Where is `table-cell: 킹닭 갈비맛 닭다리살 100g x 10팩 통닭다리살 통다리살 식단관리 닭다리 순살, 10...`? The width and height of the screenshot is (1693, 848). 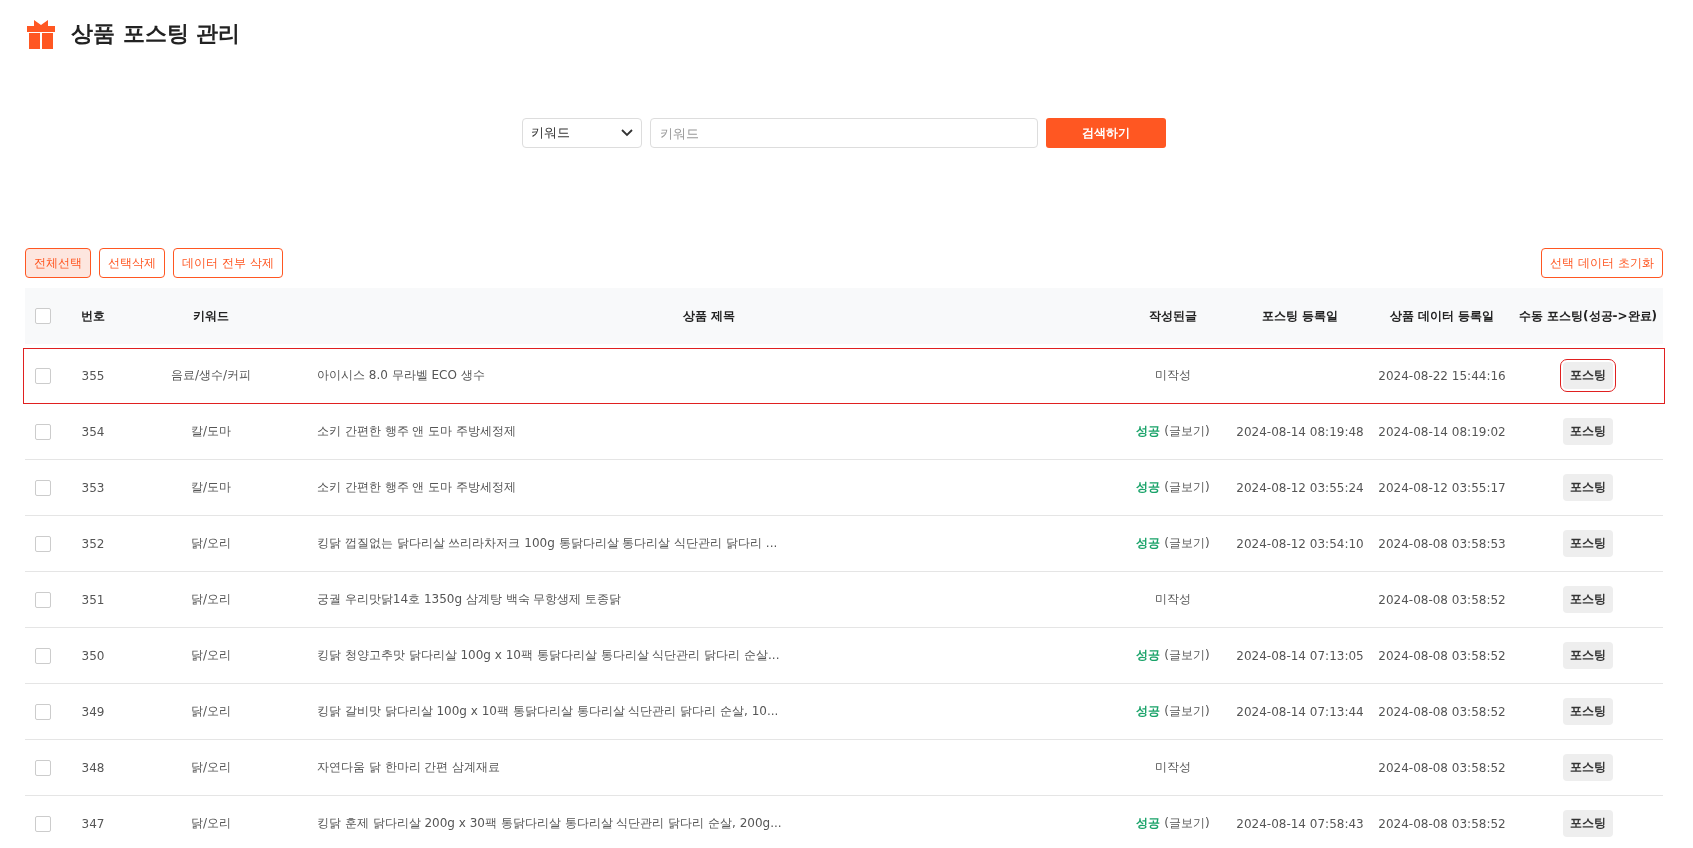 table-cell: 킹닭 갈비맛 닭다리살 100g x 10팩 통닭다리살 통다리살 식단관리 닭다리 순살, 10... is located at coordinates (548, 711).